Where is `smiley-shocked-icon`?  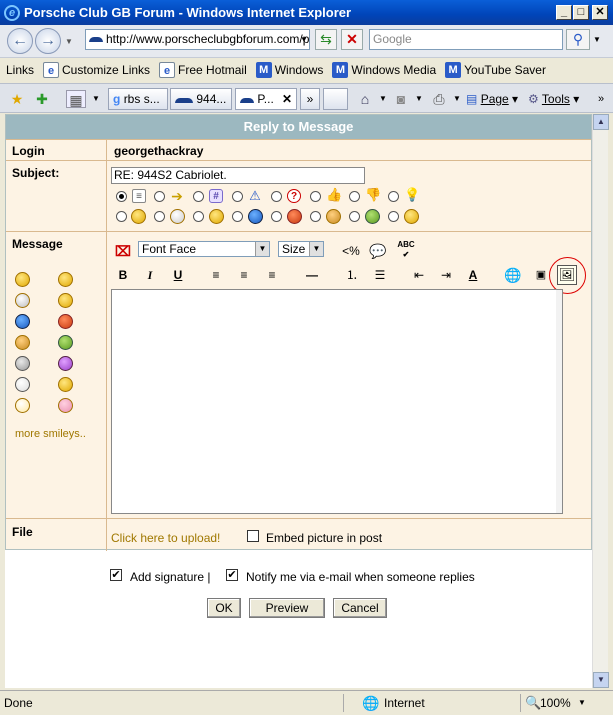 smiley-shocked-icon is located at coordinates (65, 384).